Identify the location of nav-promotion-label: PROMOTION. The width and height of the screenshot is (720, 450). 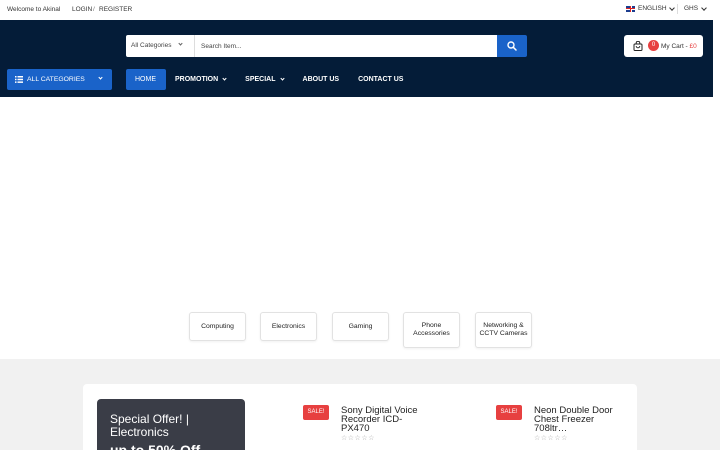
(197, 79).